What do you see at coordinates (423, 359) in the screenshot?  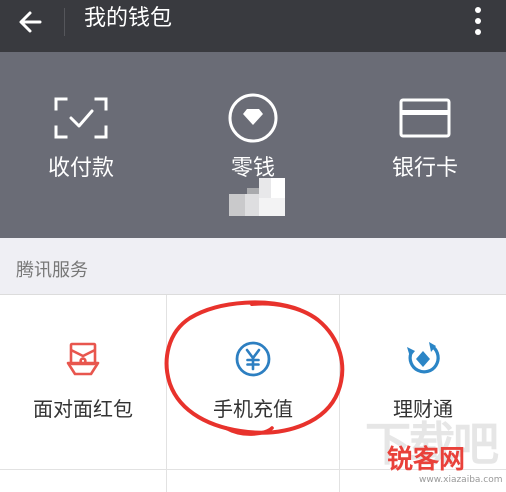 I see `licaitong-icon` at bounding box center [423, 359].